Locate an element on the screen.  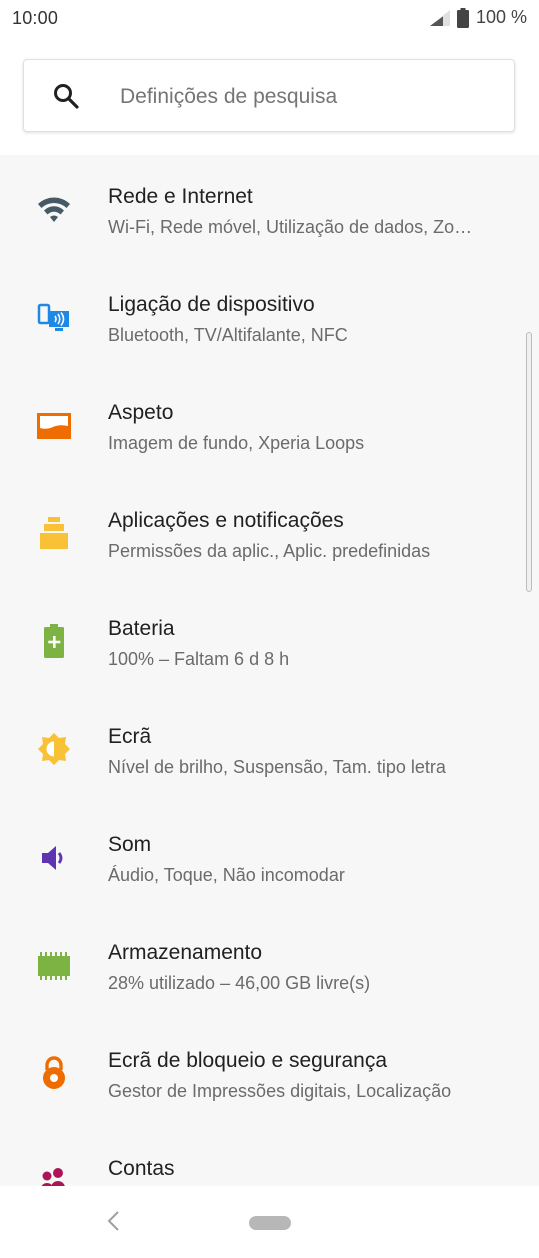
battery-full-icon is located at coordinates (462, 17).